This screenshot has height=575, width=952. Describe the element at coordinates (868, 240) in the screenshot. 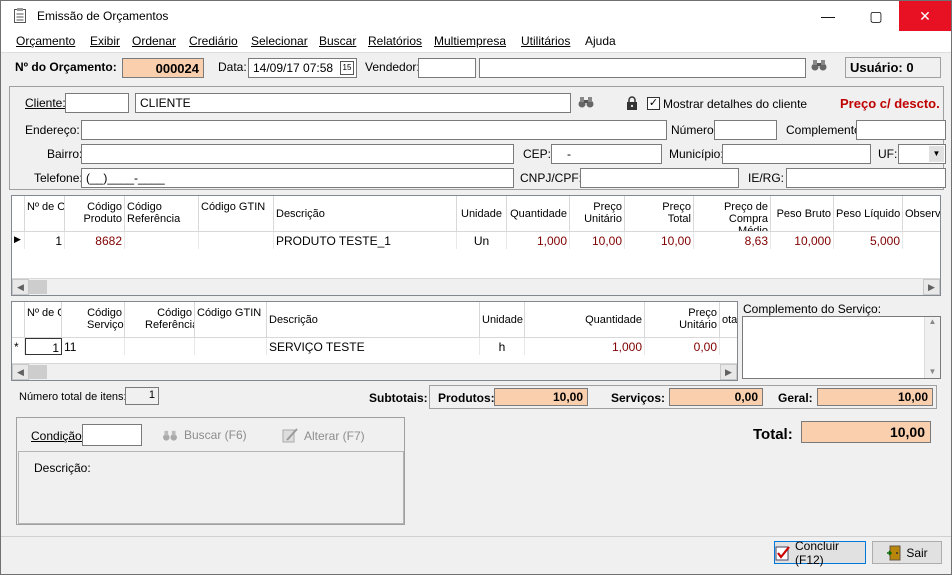

I see `cell-liquido: 5,000` at that location.